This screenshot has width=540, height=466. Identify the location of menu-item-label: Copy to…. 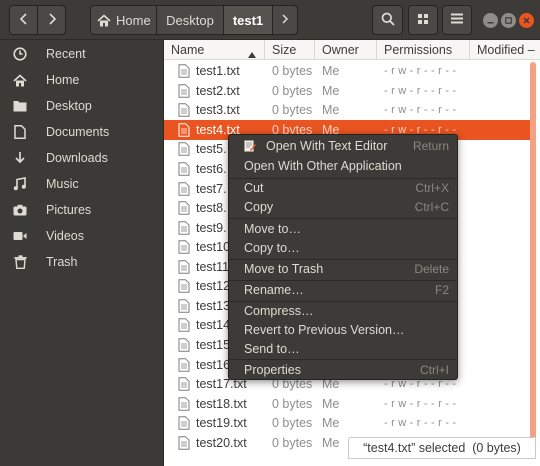
(272, 248).